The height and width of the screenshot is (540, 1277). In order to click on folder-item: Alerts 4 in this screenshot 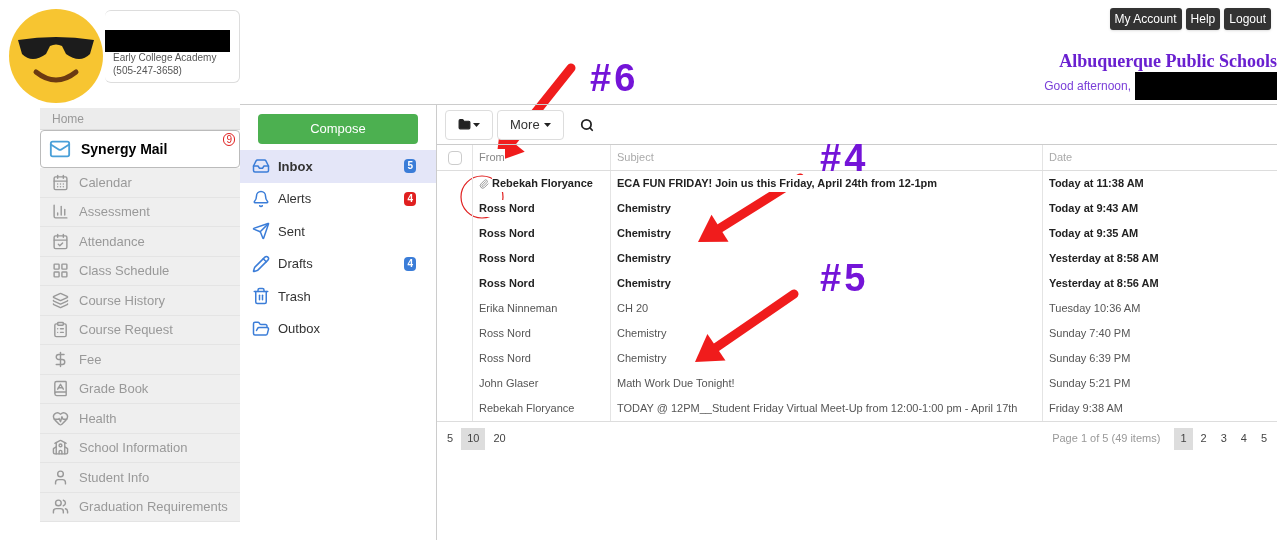, I will do `click(338, 198)`.